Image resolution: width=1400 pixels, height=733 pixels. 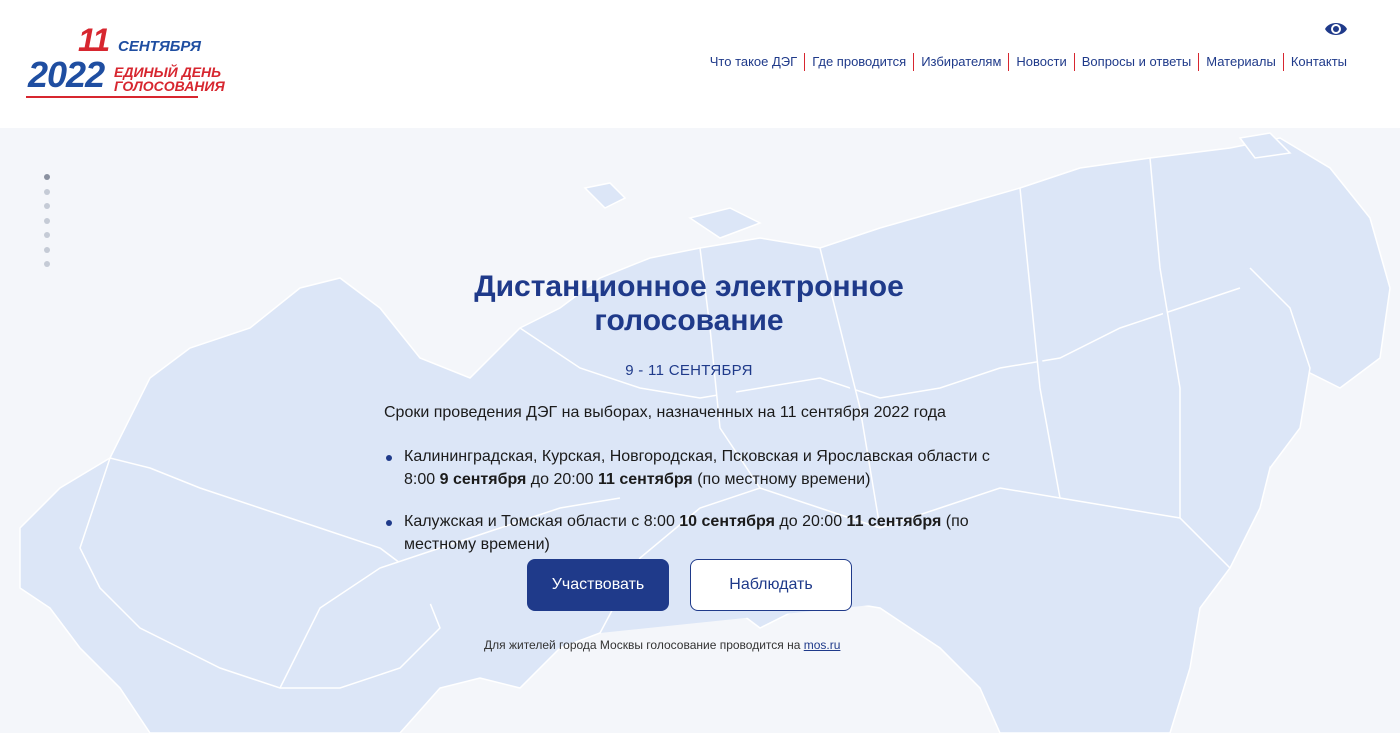 I want to click on nav-item-faq: Вопросы и ответы, so click(x=1135, y=62).